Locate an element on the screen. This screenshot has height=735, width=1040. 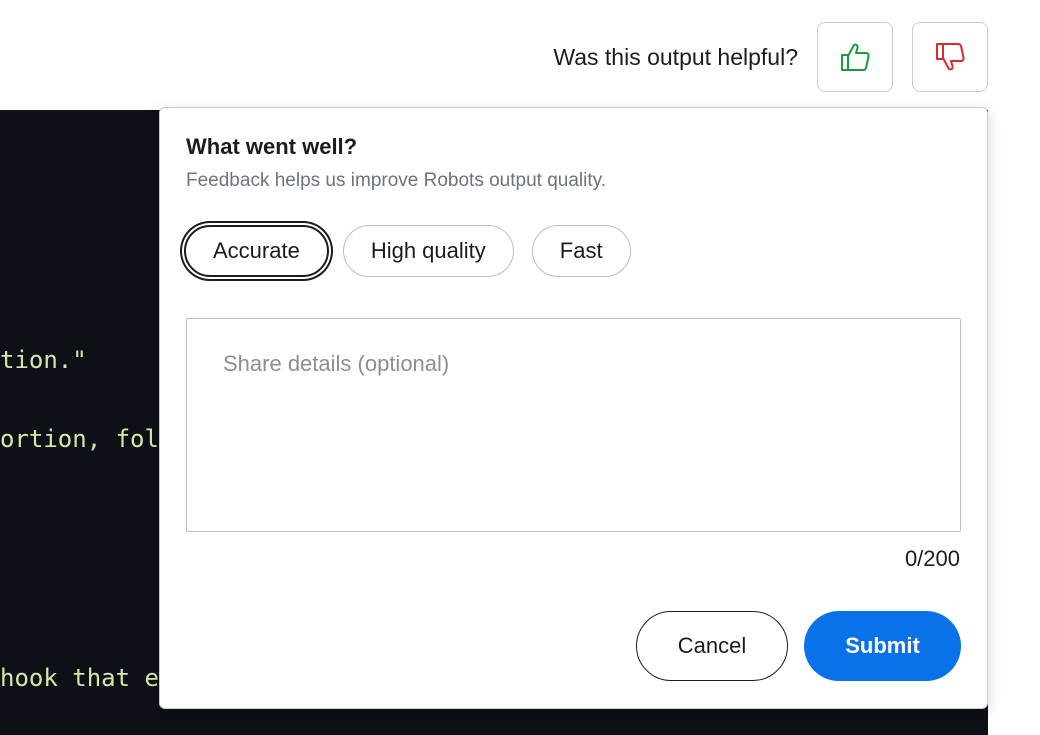
feedback-question: Was this output helpful? is located at coordinates (675, 56).